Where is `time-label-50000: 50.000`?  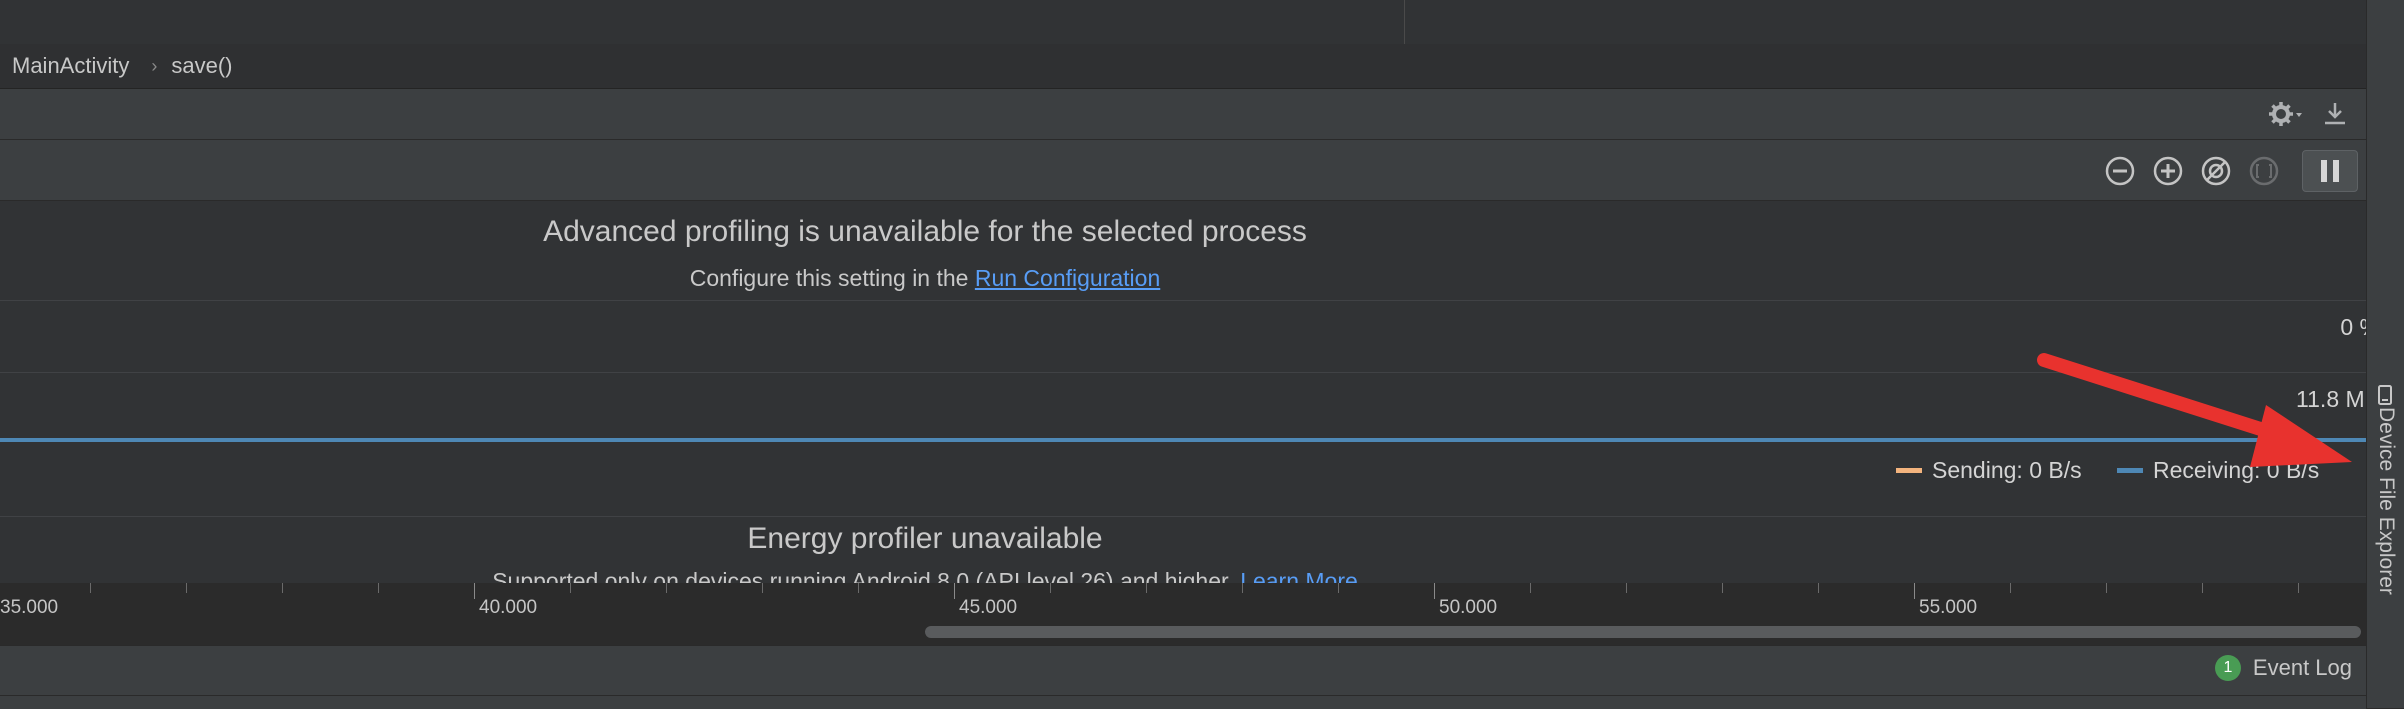
time-label-50000: 50.000 is located at coordinates (1468, 607).